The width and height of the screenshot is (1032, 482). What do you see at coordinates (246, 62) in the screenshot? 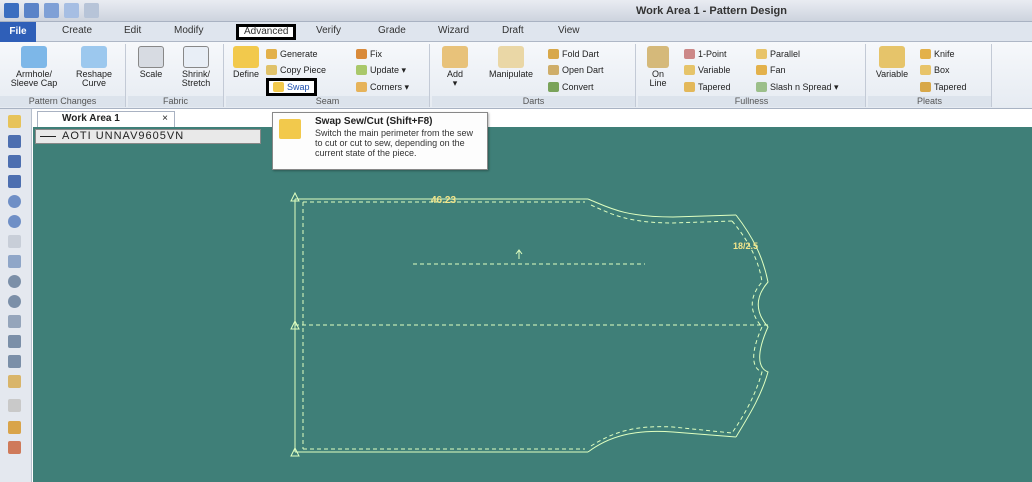
I see `define-button: Define` at bounding box center [246, 62].